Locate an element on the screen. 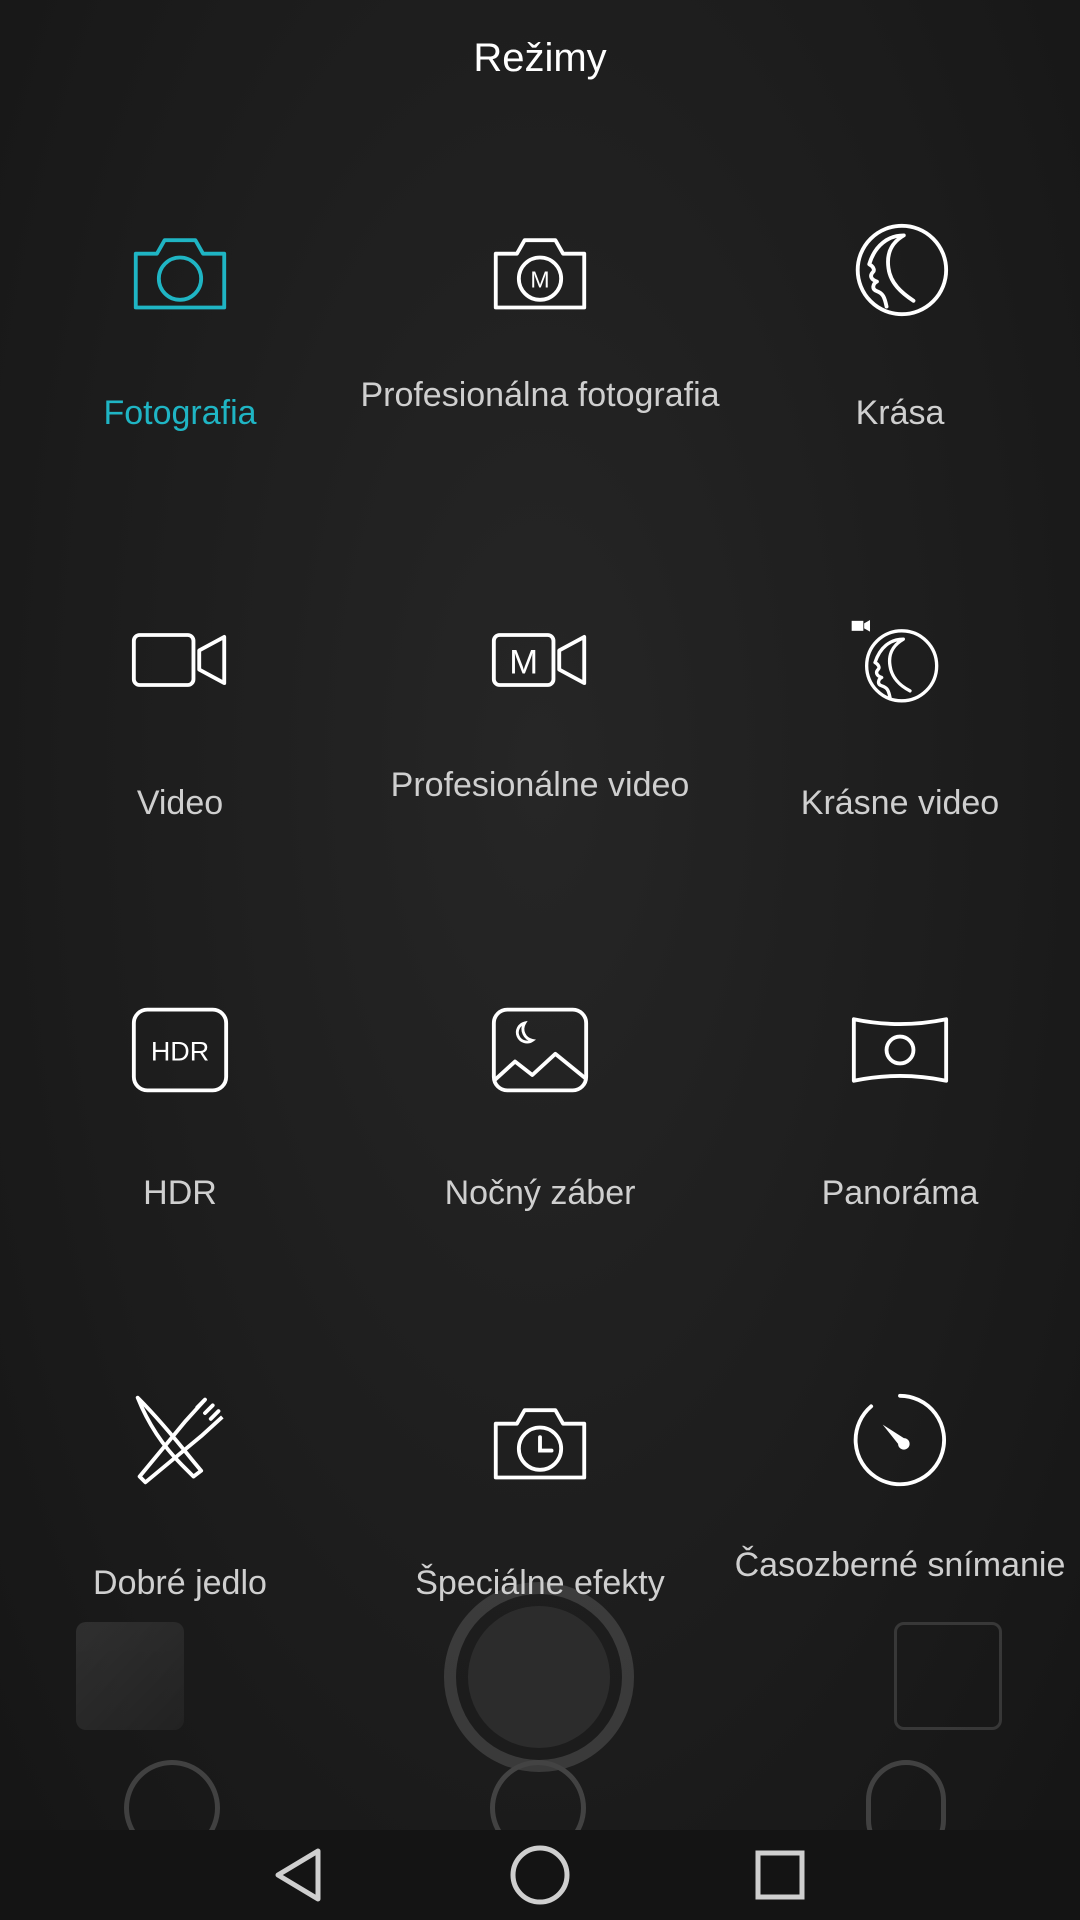 Image resolution: width=1080 pixels, height=1920 pixels. mode-video: Video is located at coordinates (180, 645).